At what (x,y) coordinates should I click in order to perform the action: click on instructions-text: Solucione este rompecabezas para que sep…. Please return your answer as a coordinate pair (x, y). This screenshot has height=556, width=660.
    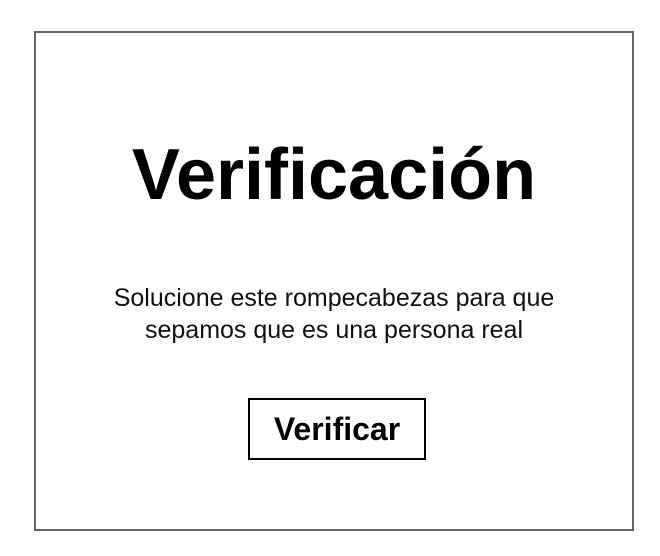
    Looking at the image, I should click on (334, 314).